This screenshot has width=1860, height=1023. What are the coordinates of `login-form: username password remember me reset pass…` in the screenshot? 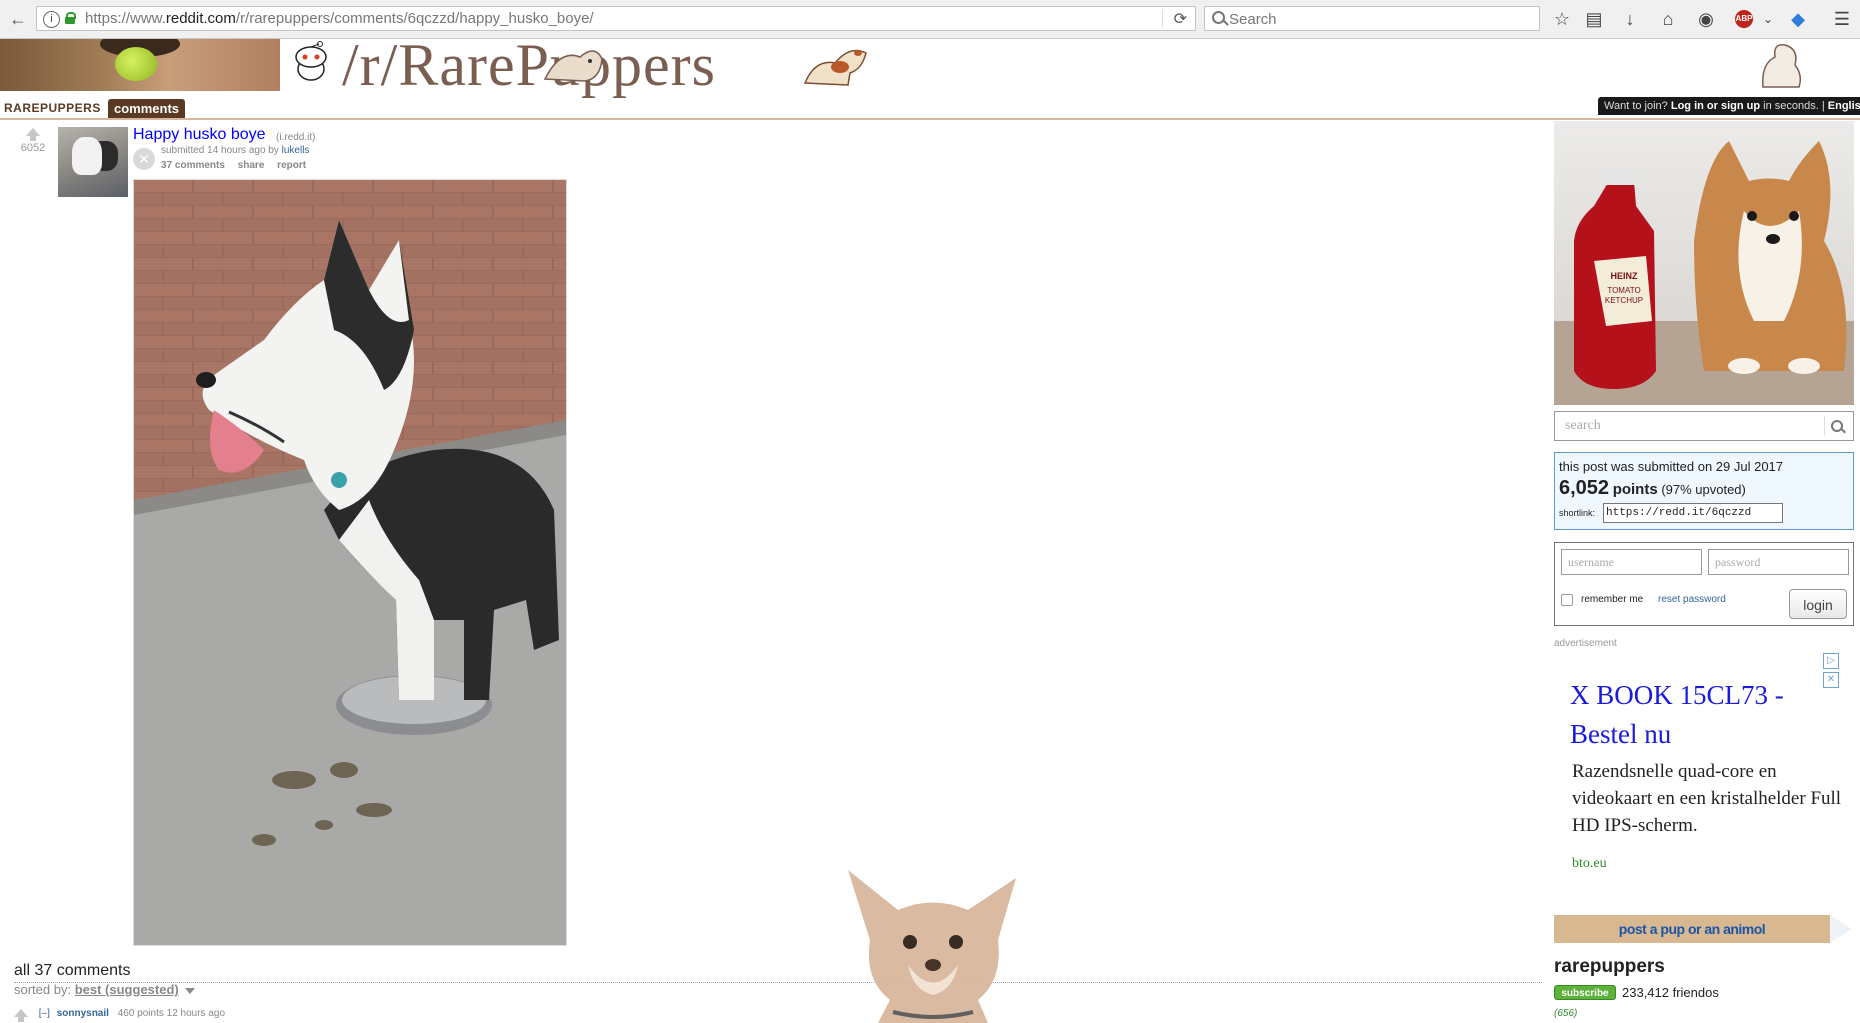 It's located at (1704, 584).